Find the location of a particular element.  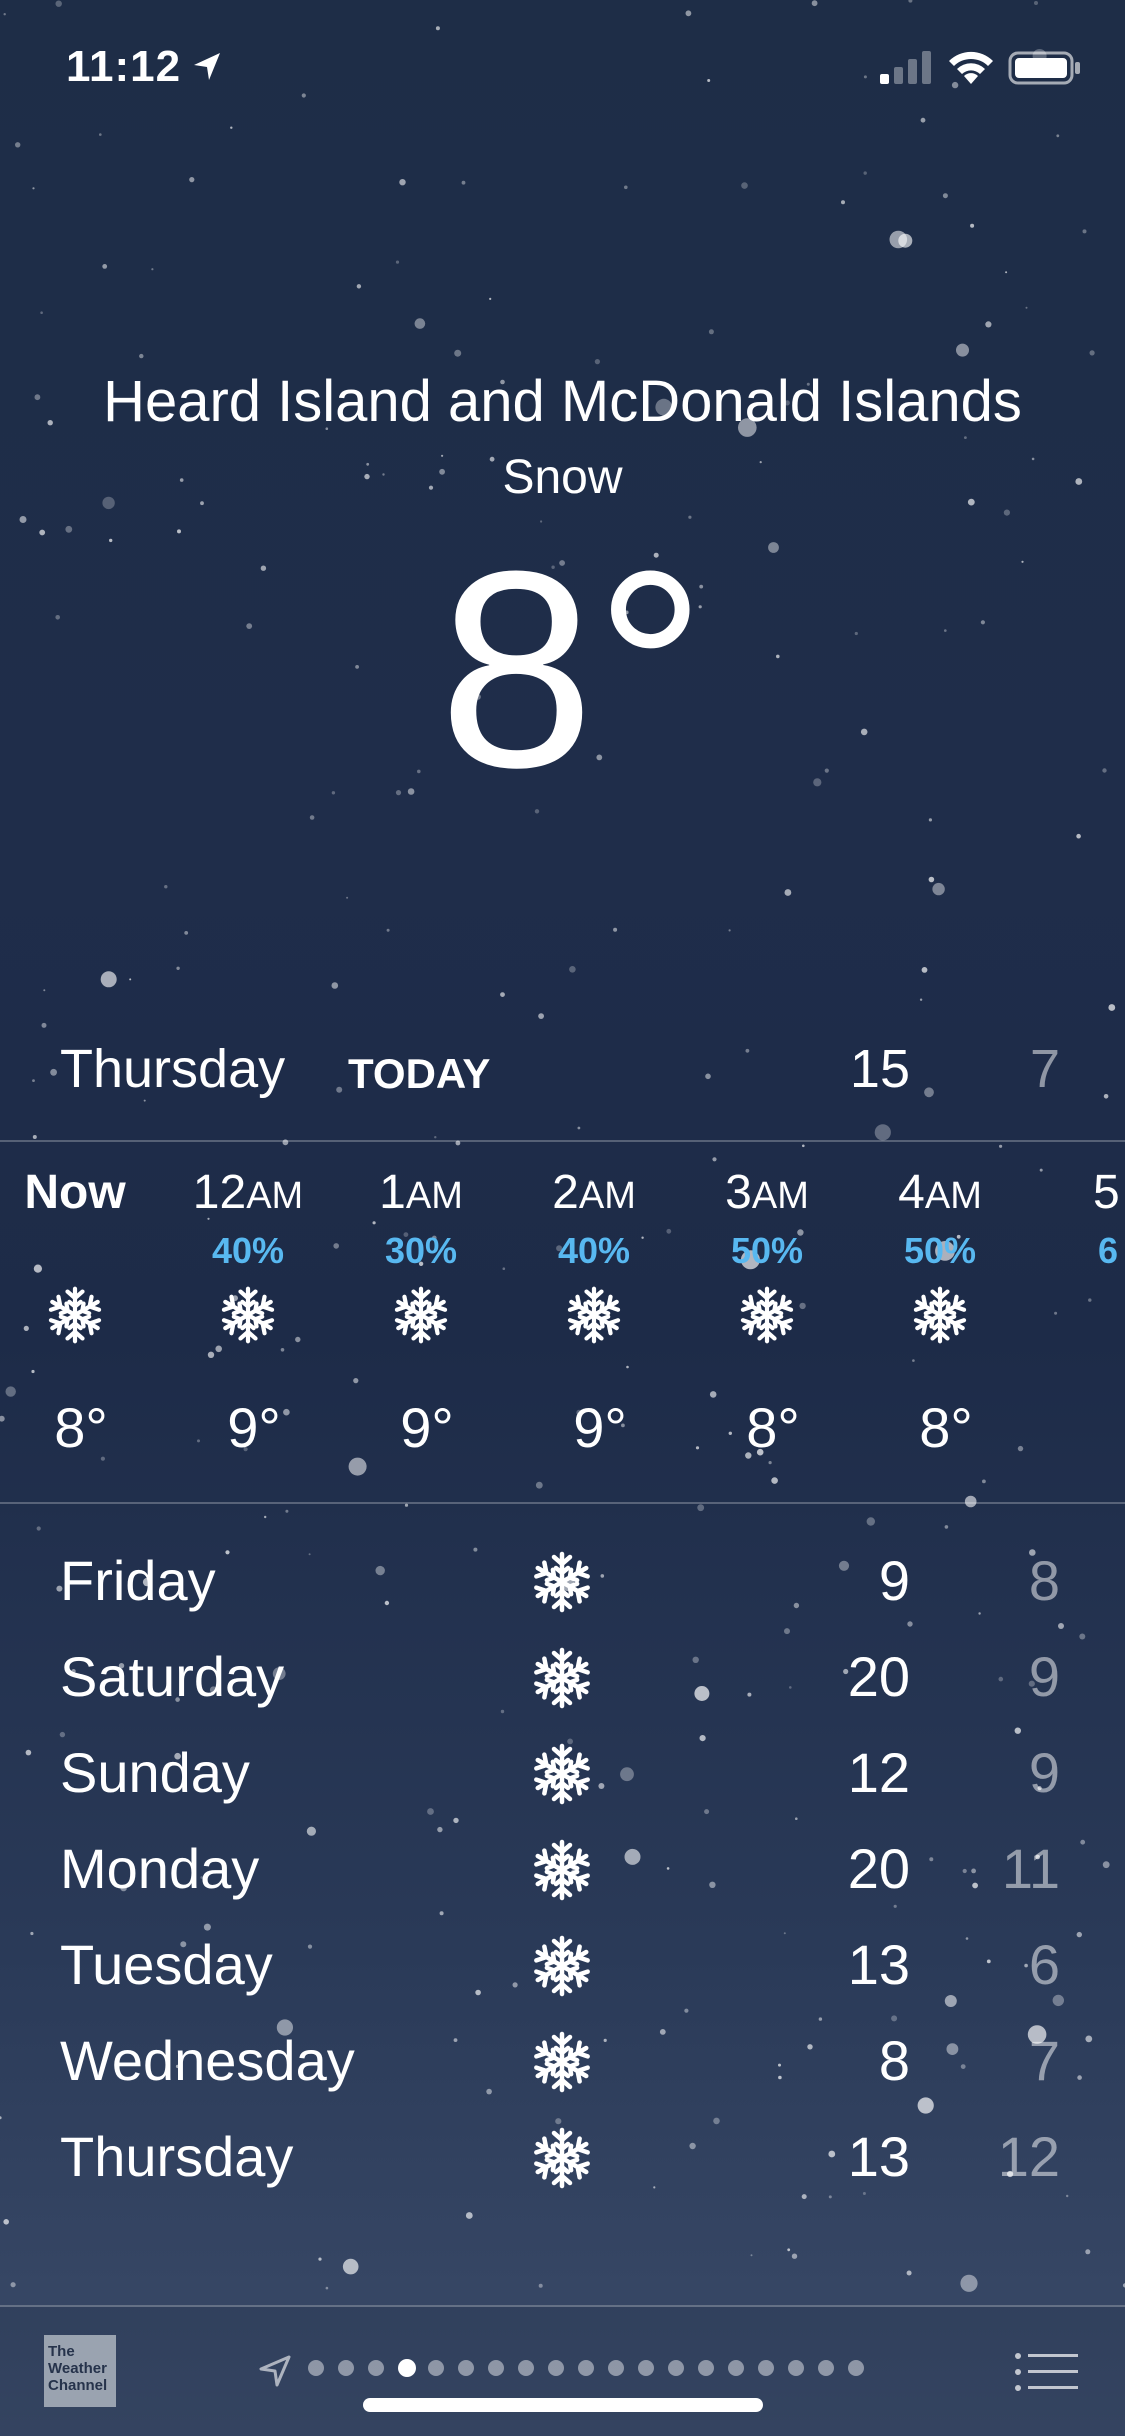

hour-precip-chance: 50% is located at coordinates (767, 1250).